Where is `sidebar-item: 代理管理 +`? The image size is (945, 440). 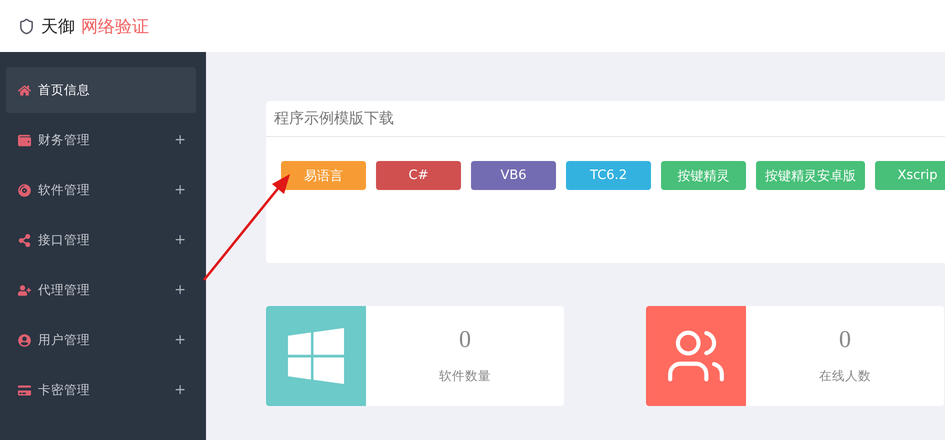
sidebar-item: 代理管理 + is located at coordinates (101, 290).